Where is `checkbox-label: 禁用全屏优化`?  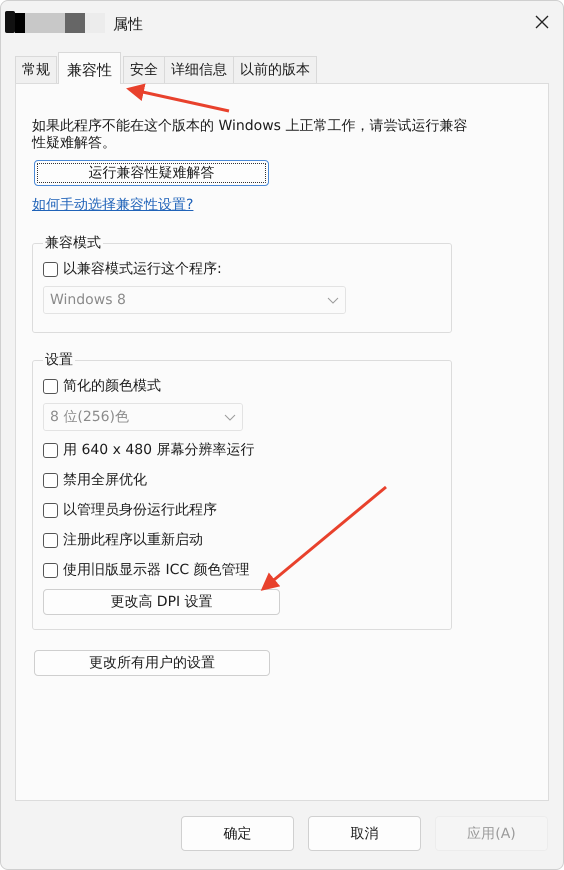 checkbox-label: 禁用全屏优化 is located at coordinates (105, 480).